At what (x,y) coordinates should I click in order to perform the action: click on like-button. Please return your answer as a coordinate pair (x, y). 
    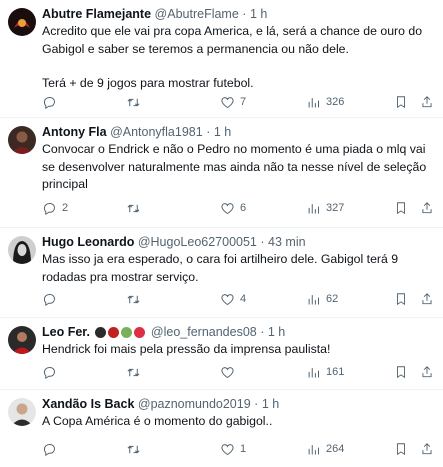
    Looking at the image, I should click on (230, 372).